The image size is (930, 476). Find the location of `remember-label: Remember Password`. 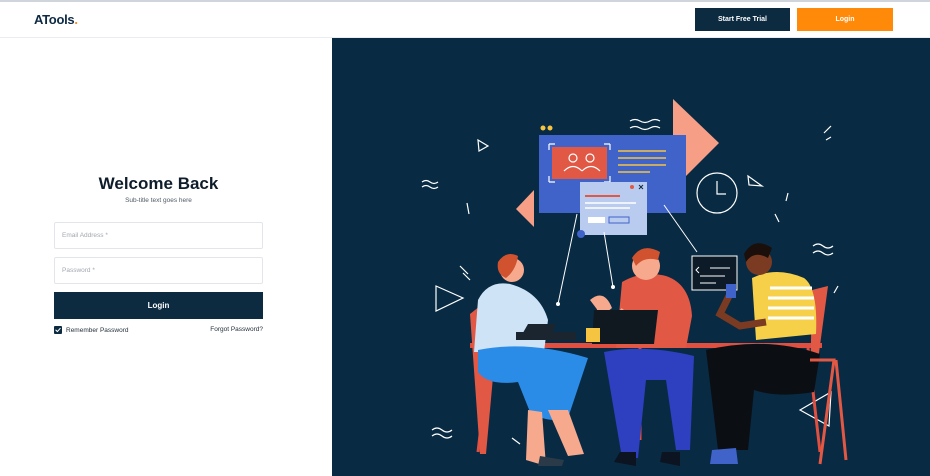

remember-label: Remember Password is located at coordinates (97, 330).